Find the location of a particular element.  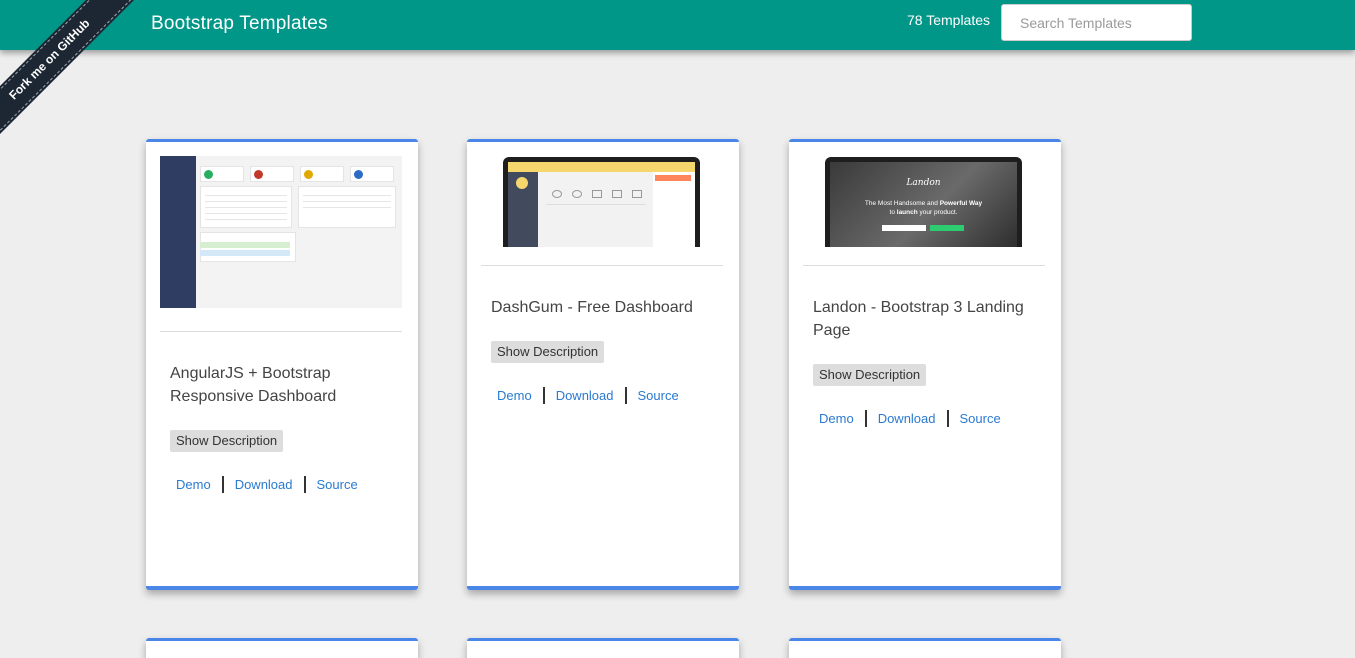

landon-headline-bold: Powerful Way is located at coordinates (961, 203).